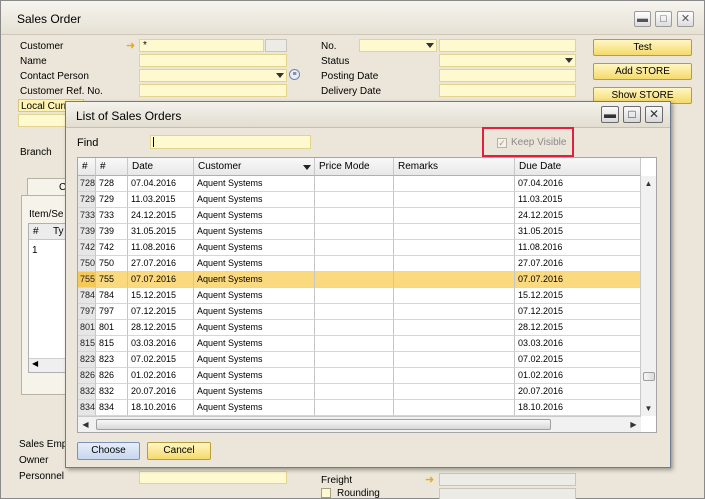 Image resolution: width=705 pixels, height=499 pixels. What do you see at coordinates (201, 45) in the screenshot?
I see `customer-field: *` at bounding box center [201, 45].